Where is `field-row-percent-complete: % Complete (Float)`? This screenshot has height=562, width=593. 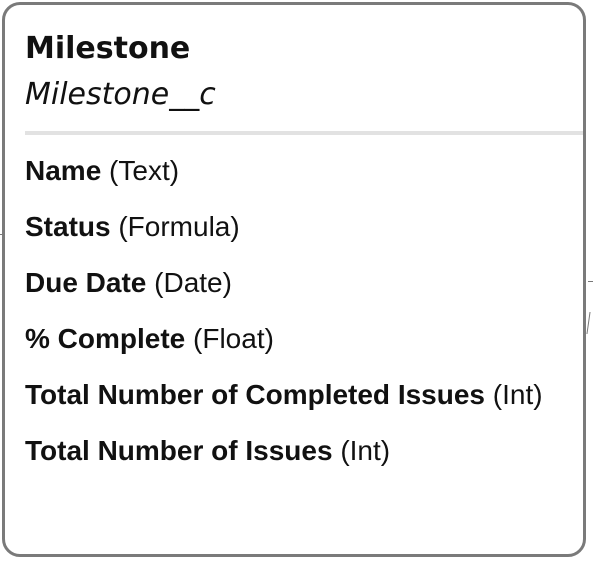 field-row-percent-complete: % Complete (Float) is located at coordinates (297, 339).